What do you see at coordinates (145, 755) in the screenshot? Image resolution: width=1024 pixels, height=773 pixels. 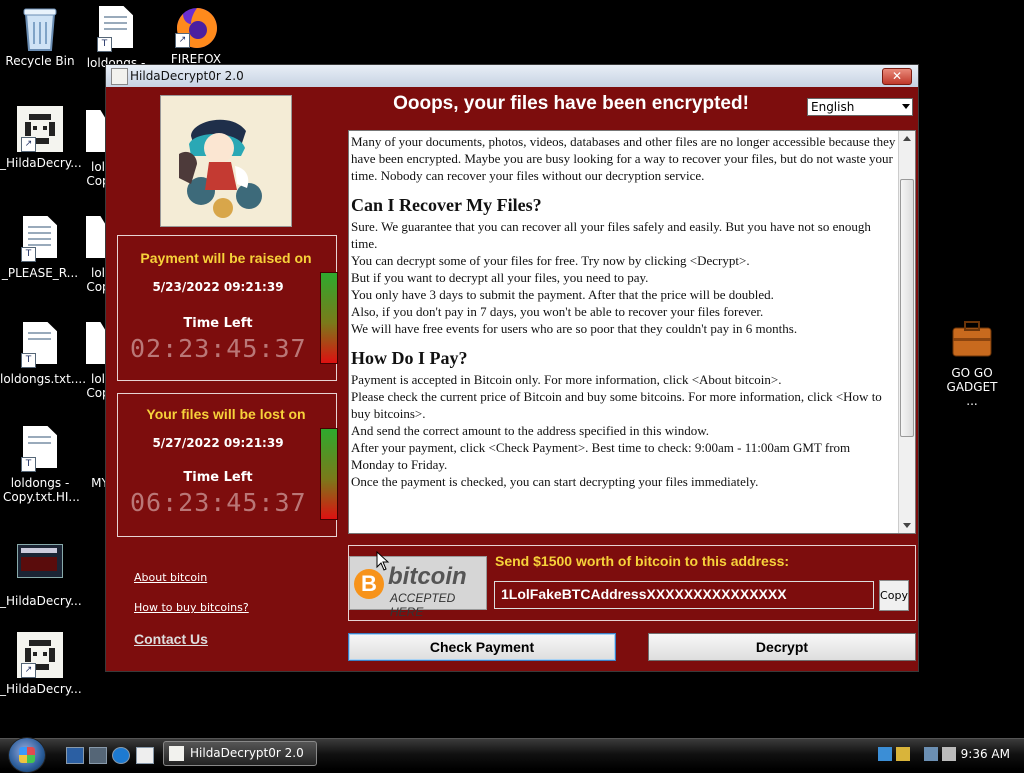 I see `document-icon` at bounding box center [145, 755].